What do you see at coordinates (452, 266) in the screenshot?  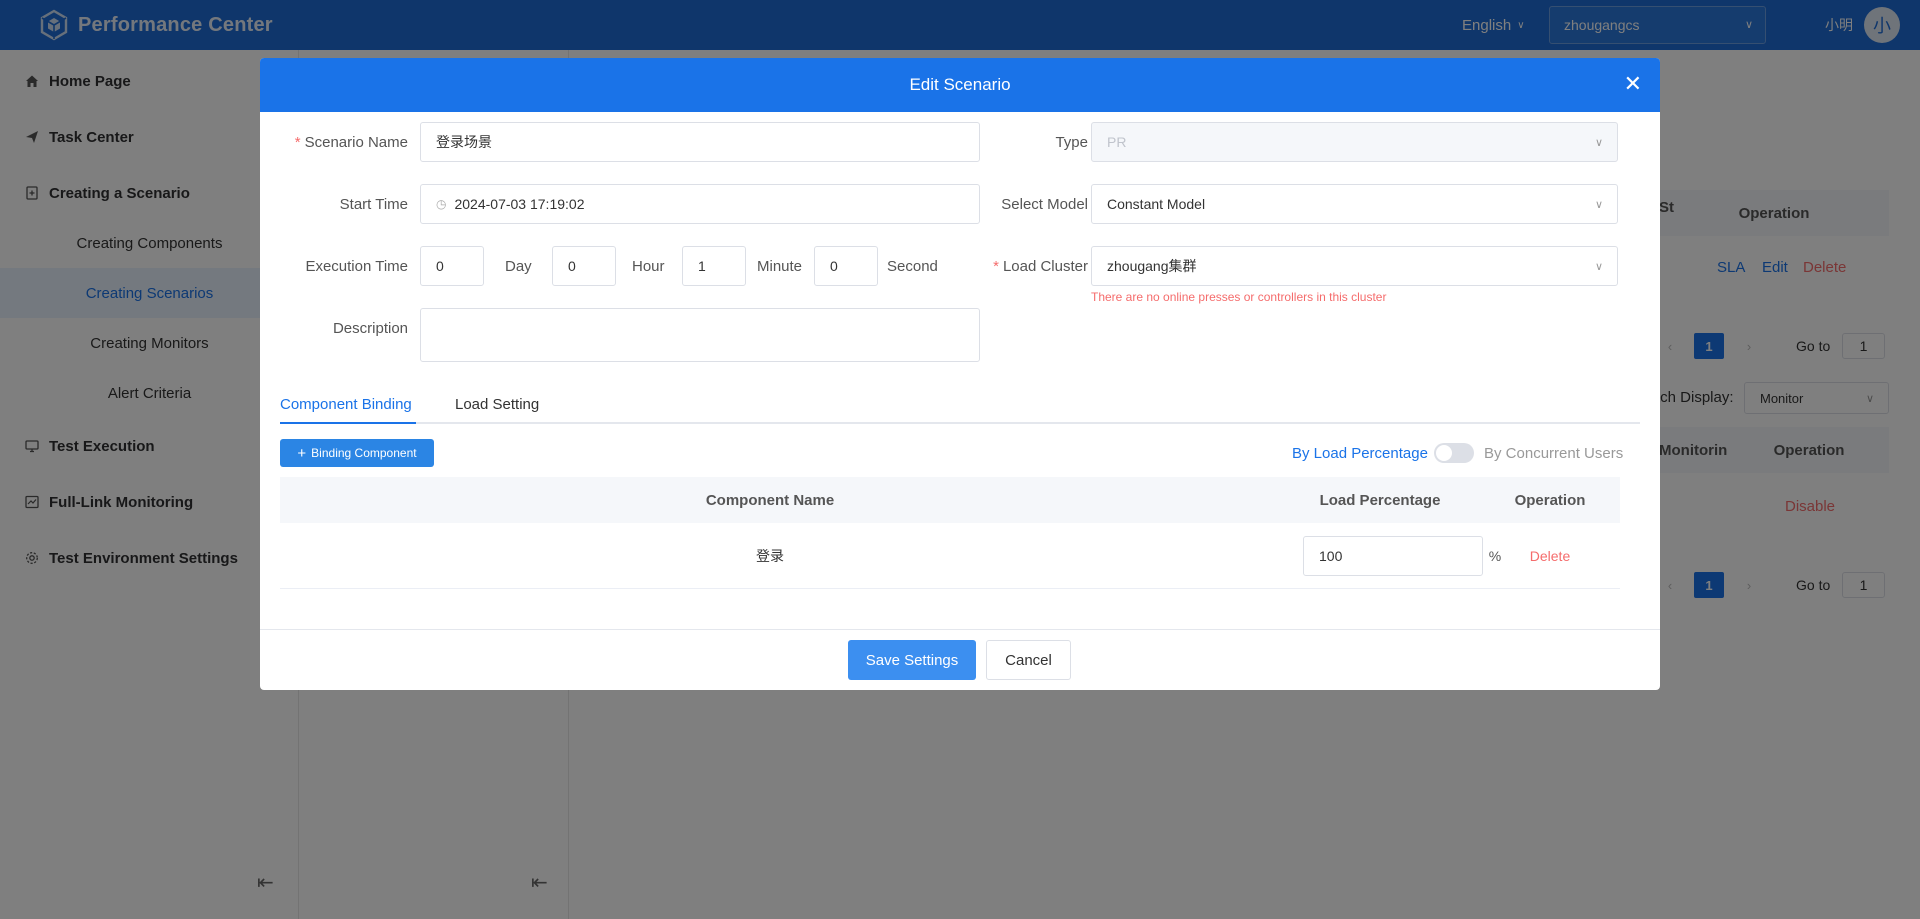 I see `exec-day-input: 0` at bounding box center [452, 266].